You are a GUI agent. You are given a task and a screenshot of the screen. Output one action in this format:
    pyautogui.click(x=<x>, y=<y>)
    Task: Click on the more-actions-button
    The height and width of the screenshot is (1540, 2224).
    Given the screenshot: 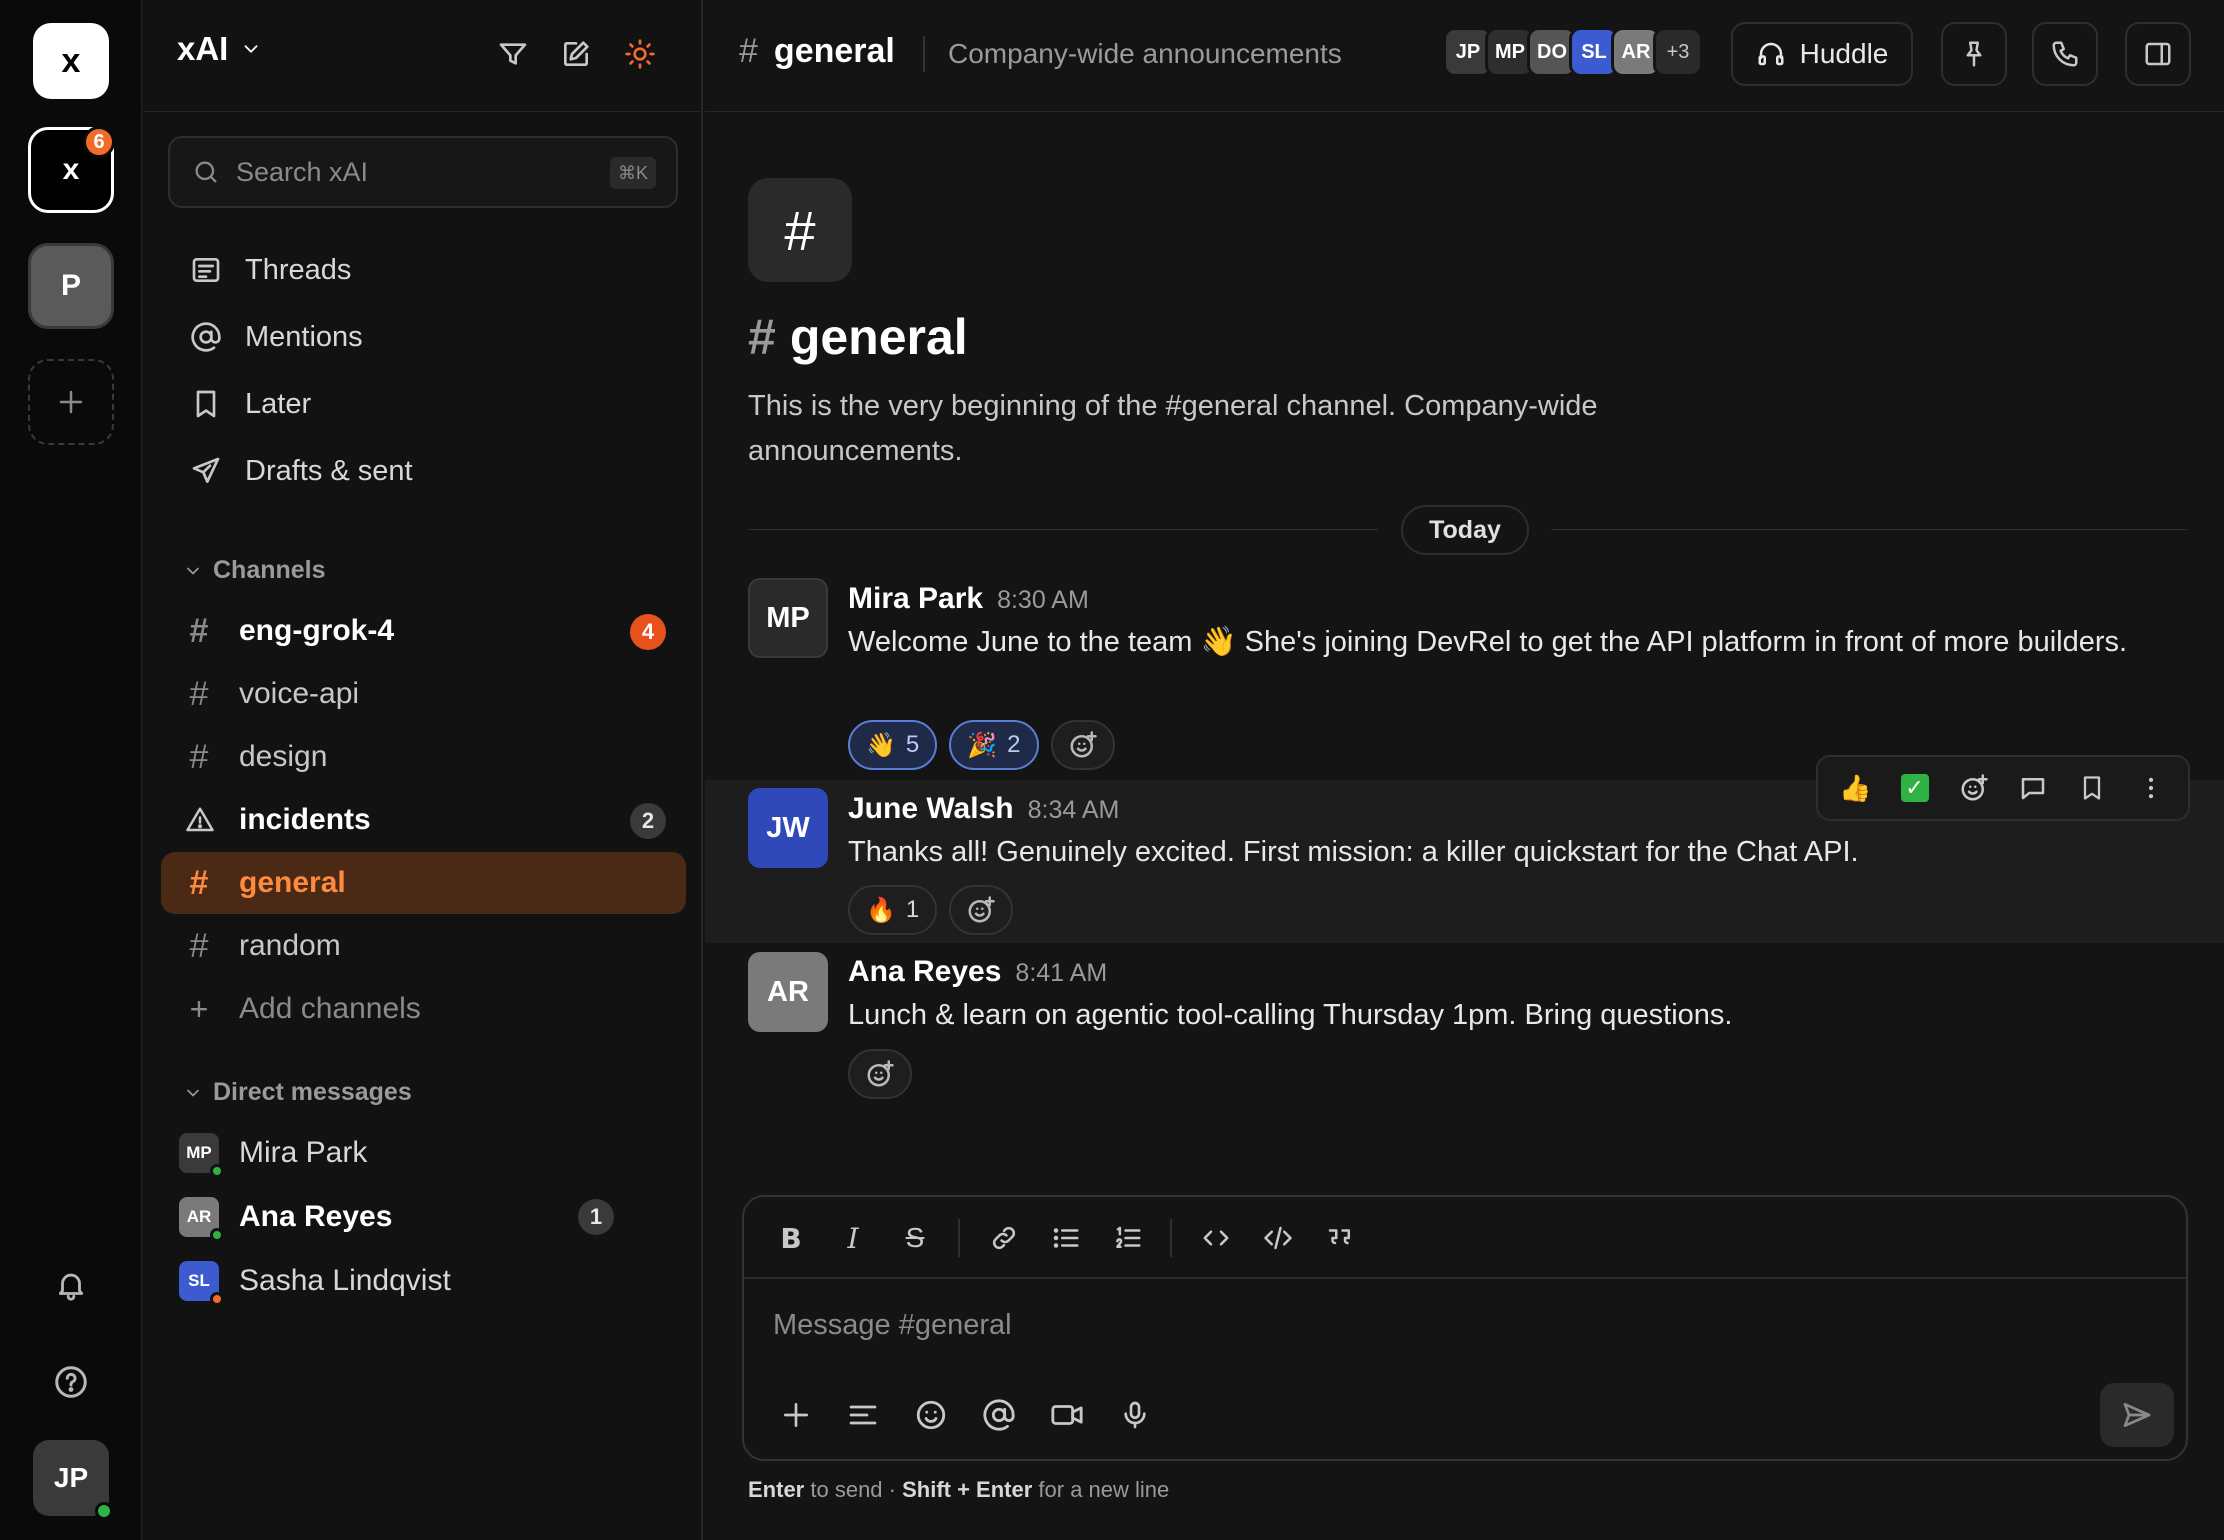 What is the action you would take?
    pyautogui.click(x=2151, y=788)
    